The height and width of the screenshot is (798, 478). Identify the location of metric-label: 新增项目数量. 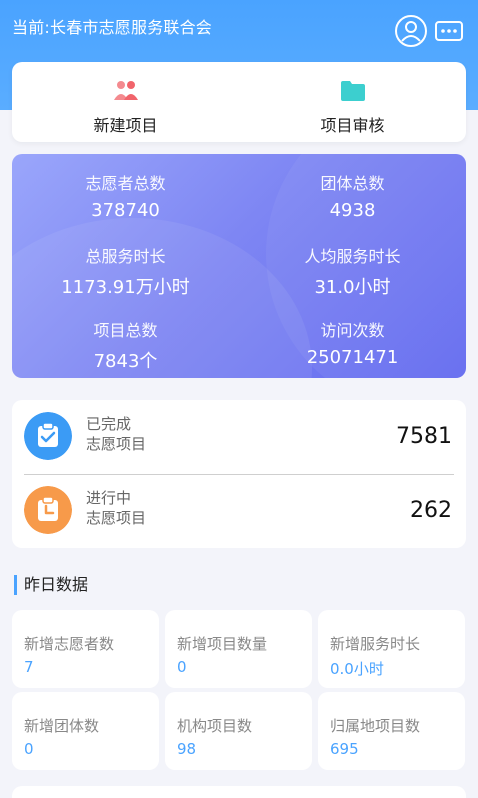
(222, 644).